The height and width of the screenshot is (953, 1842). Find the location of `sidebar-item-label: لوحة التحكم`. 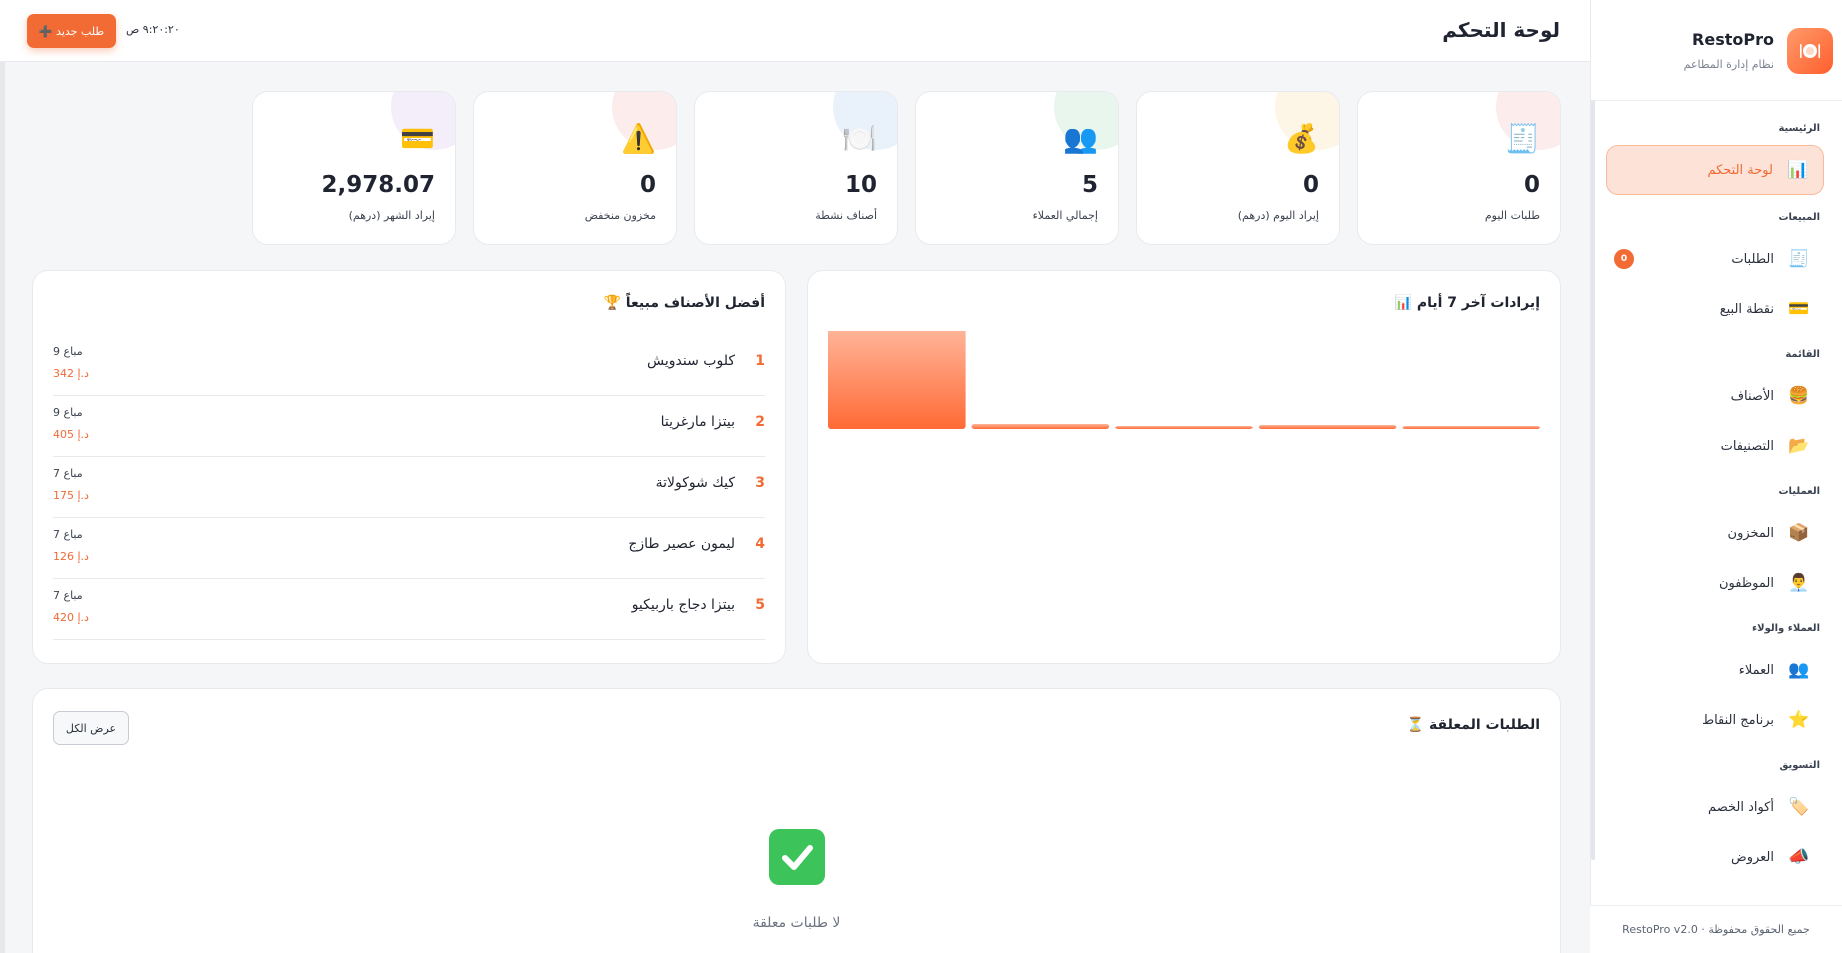

sidebar-item-label: لوحة التحكم is located at coordinates (1740, 170).